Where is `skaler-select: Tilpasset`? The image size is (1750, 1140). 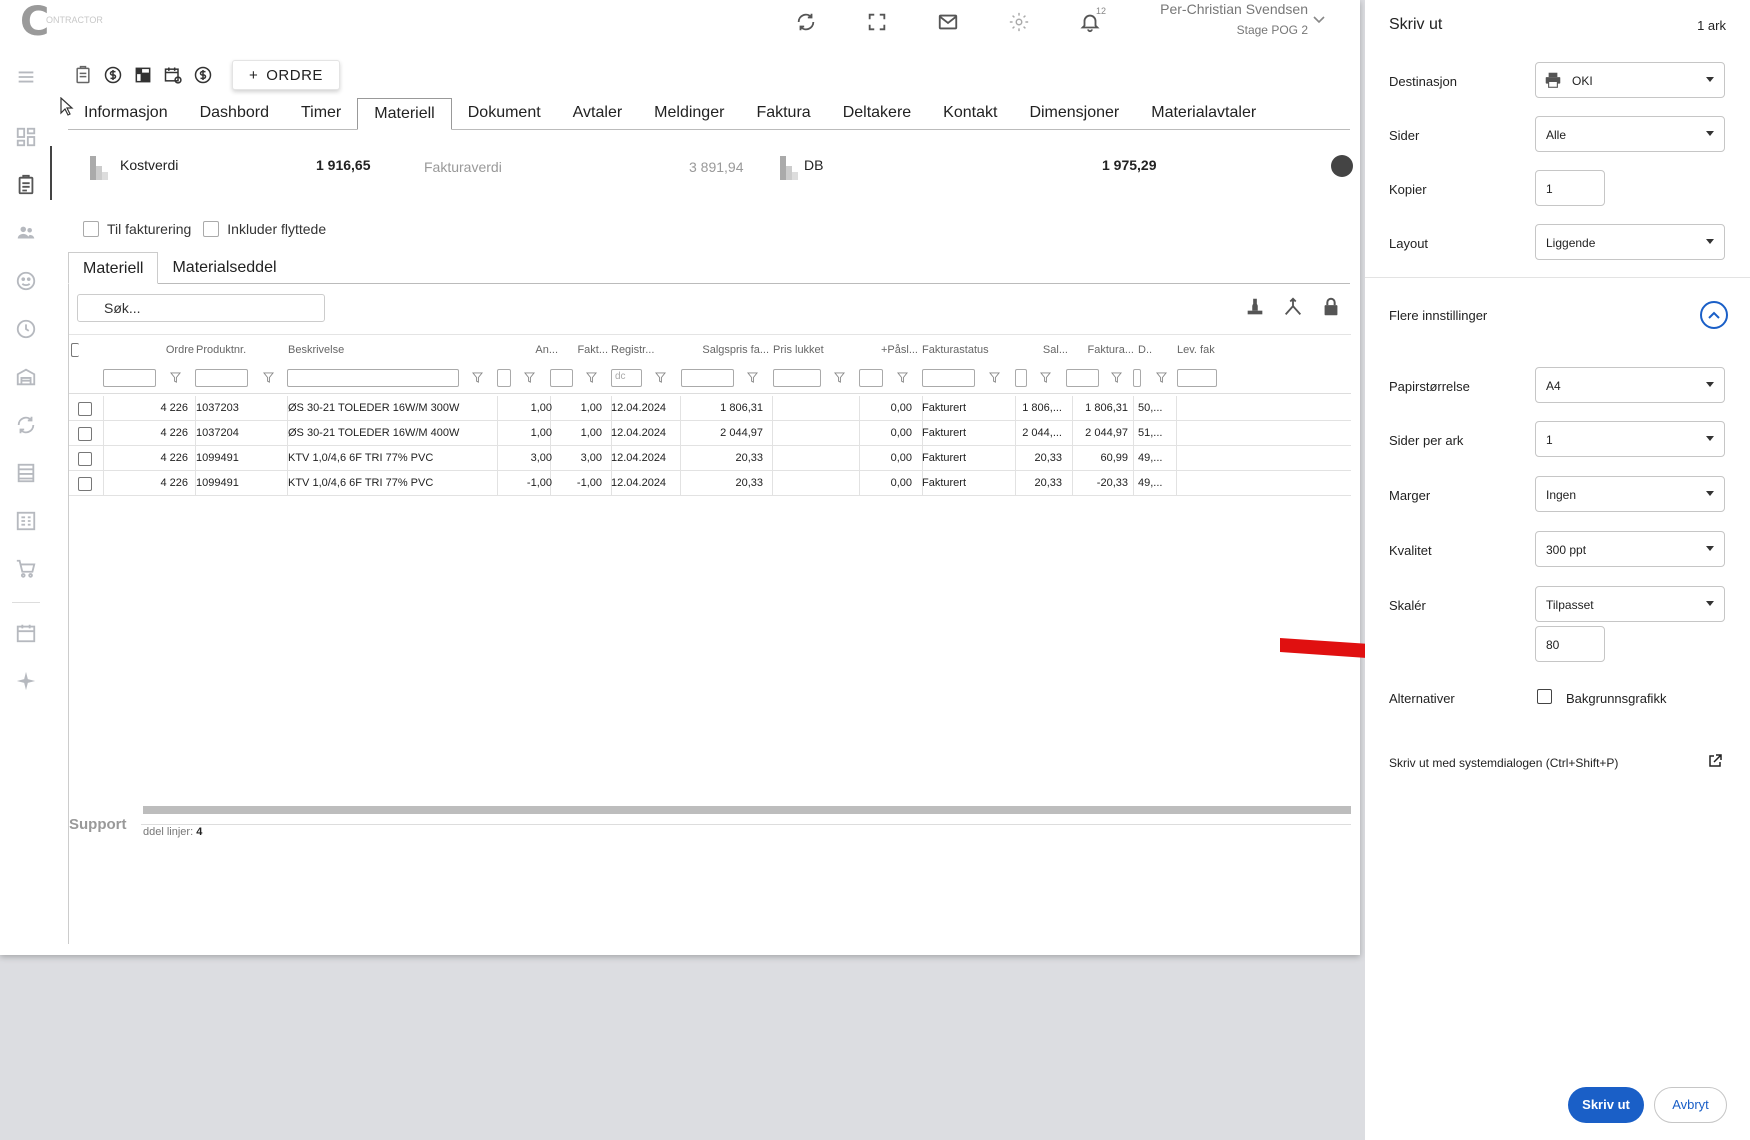 skaler-select: Tilpasset is located at coordinates (1630, 604).